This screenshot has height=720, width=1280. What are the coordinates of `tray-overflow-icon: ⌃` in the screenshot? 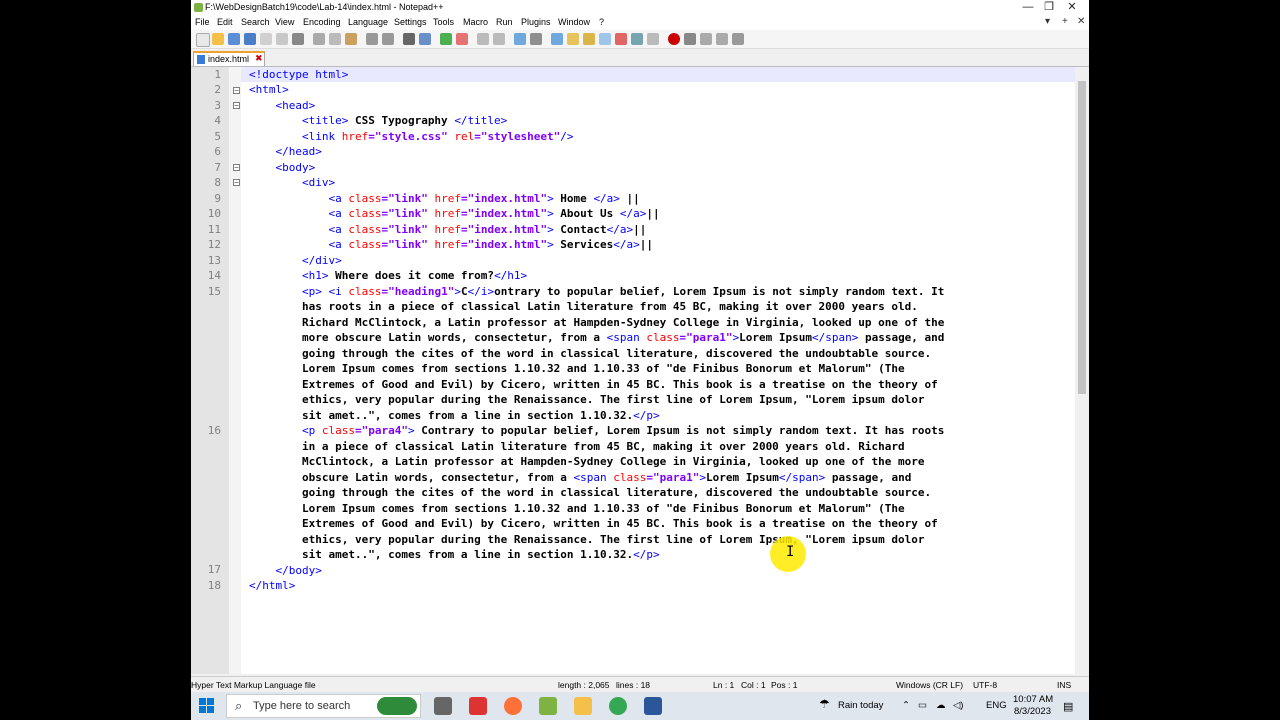 It's located at (906, 705).